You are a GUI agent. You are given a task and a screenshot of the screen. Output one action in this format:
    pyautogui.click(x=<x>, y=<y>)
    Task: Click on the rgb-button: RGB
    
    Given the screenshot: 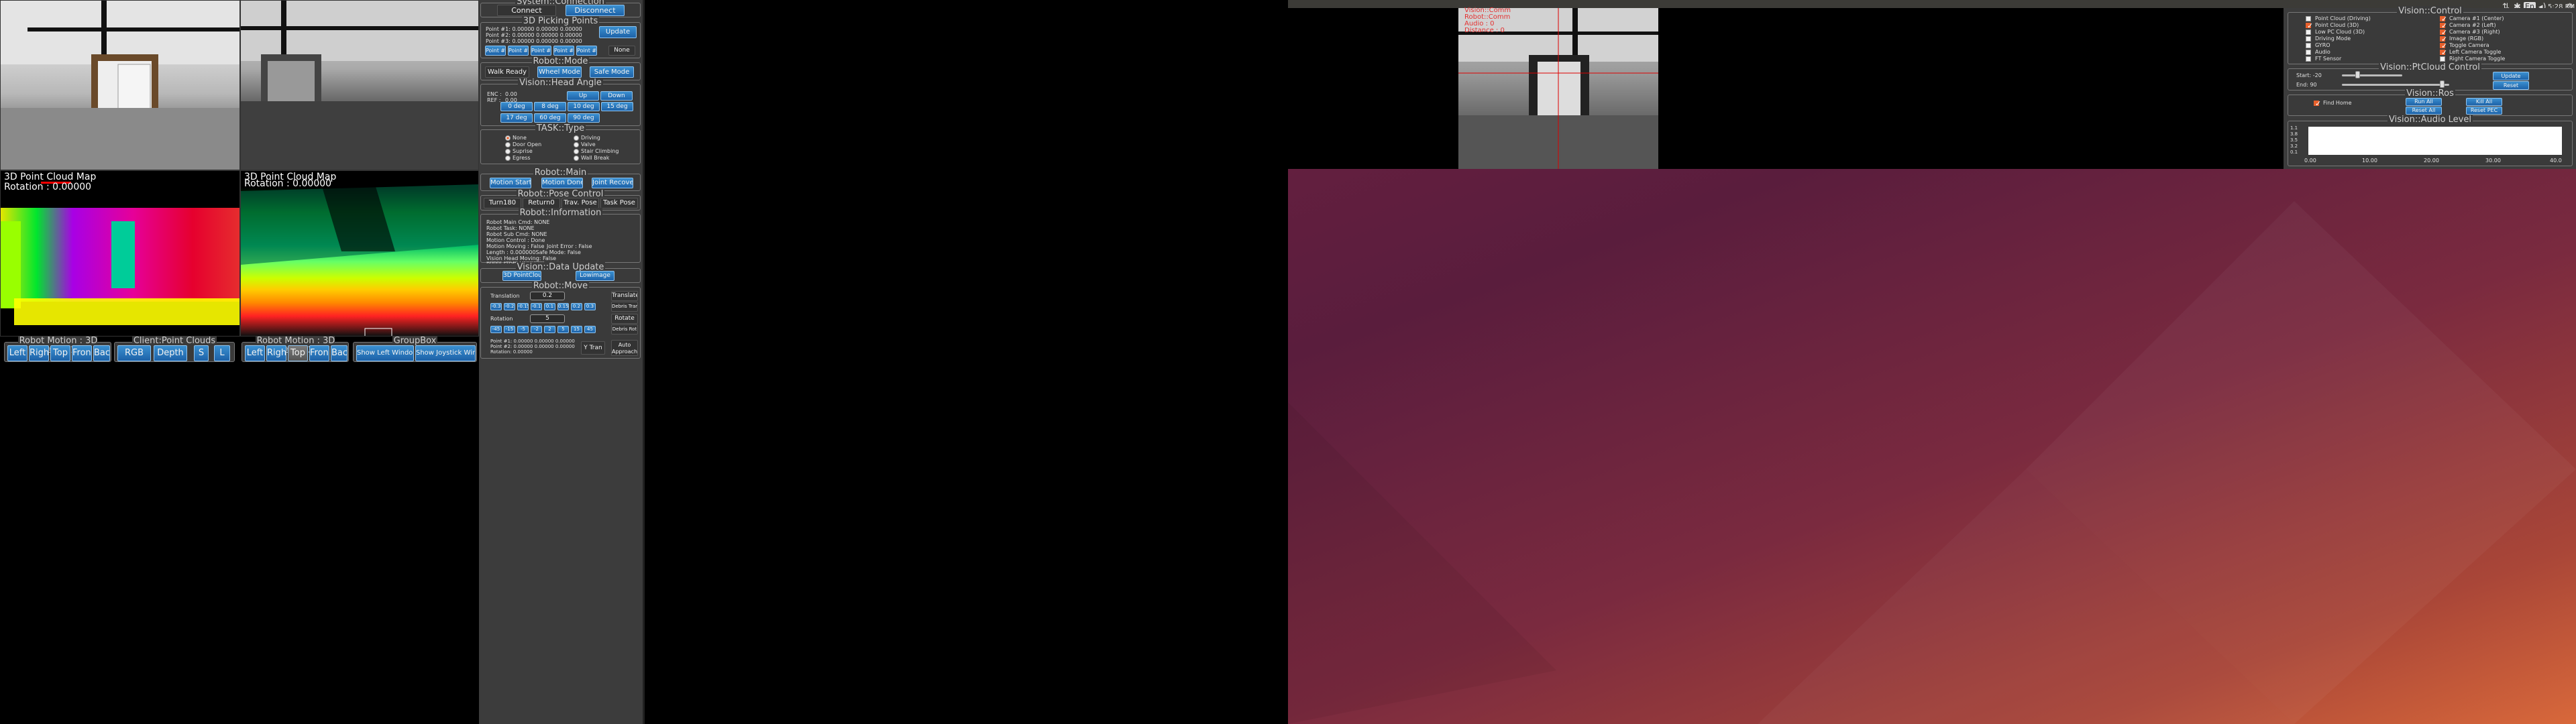 What is the action you would take?
    pyautogui.click(x=134, y=353)
    